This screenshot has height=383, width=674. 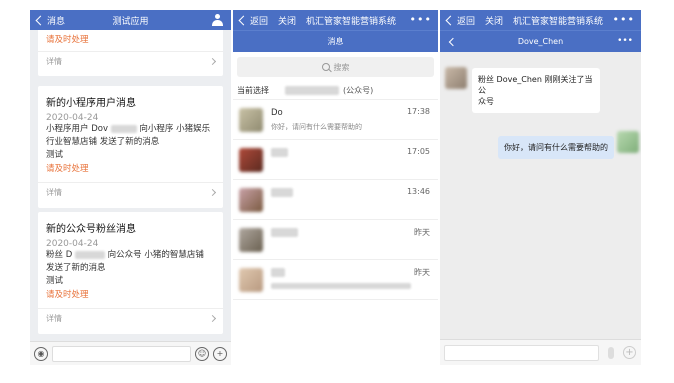 What do you see at coordinates (335, 160) in the screenshot?
I see `conversation-item: 17:05` at bounding box center [335, 160].